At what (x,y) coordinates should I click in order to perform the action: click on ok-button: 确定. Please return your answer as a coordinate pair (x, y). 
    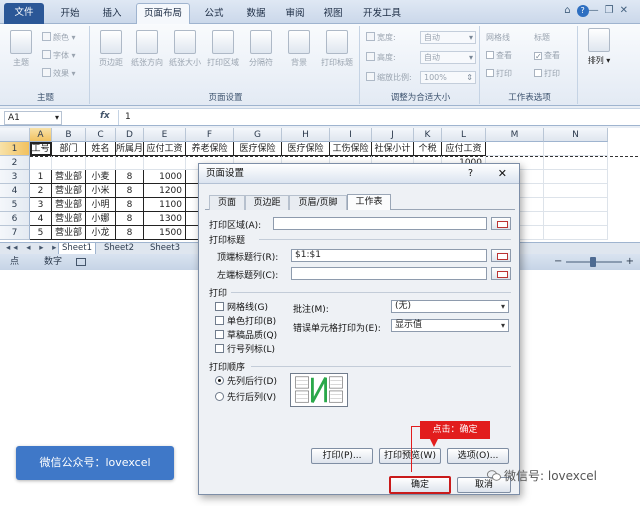
    Looking at the image, I should click on (420, 485).